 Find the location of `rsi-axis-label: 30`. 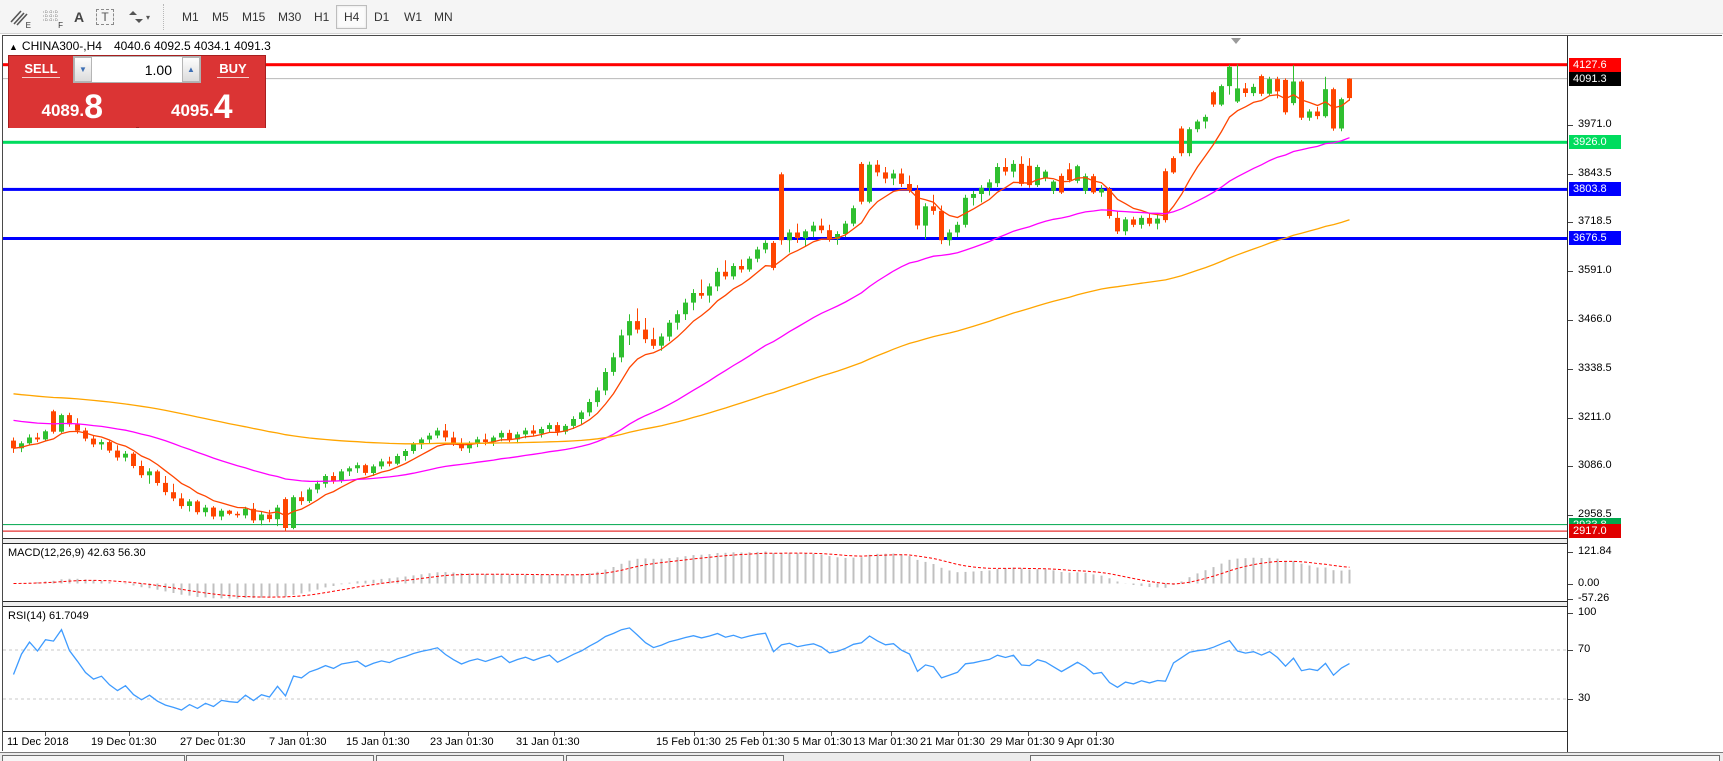

rsi-axis-label: 30 is located at coordinates (1584, 698).